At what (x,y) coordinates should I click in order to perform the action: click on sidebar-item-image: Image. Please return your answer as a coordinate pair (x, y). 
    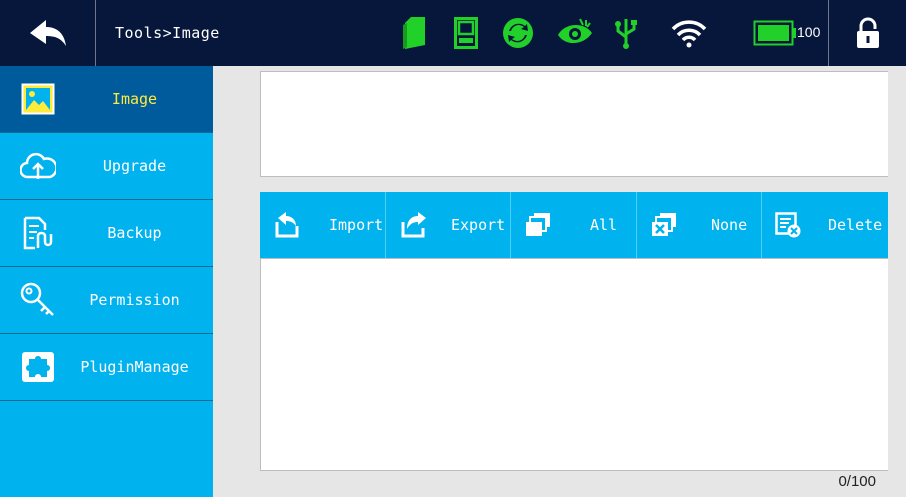
    Looking at the image, I should click on (106, 99).